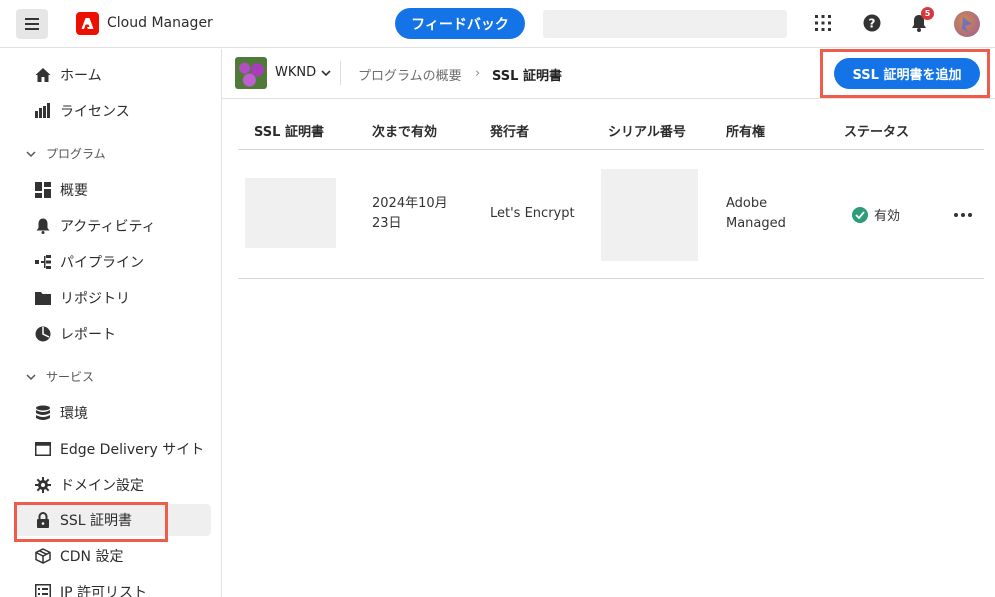 This screenshot has height=597, width=995. Describe the element at coordinates (74, 191) in the screenshot. I see `sidebar-item-label: 概要` at that location.